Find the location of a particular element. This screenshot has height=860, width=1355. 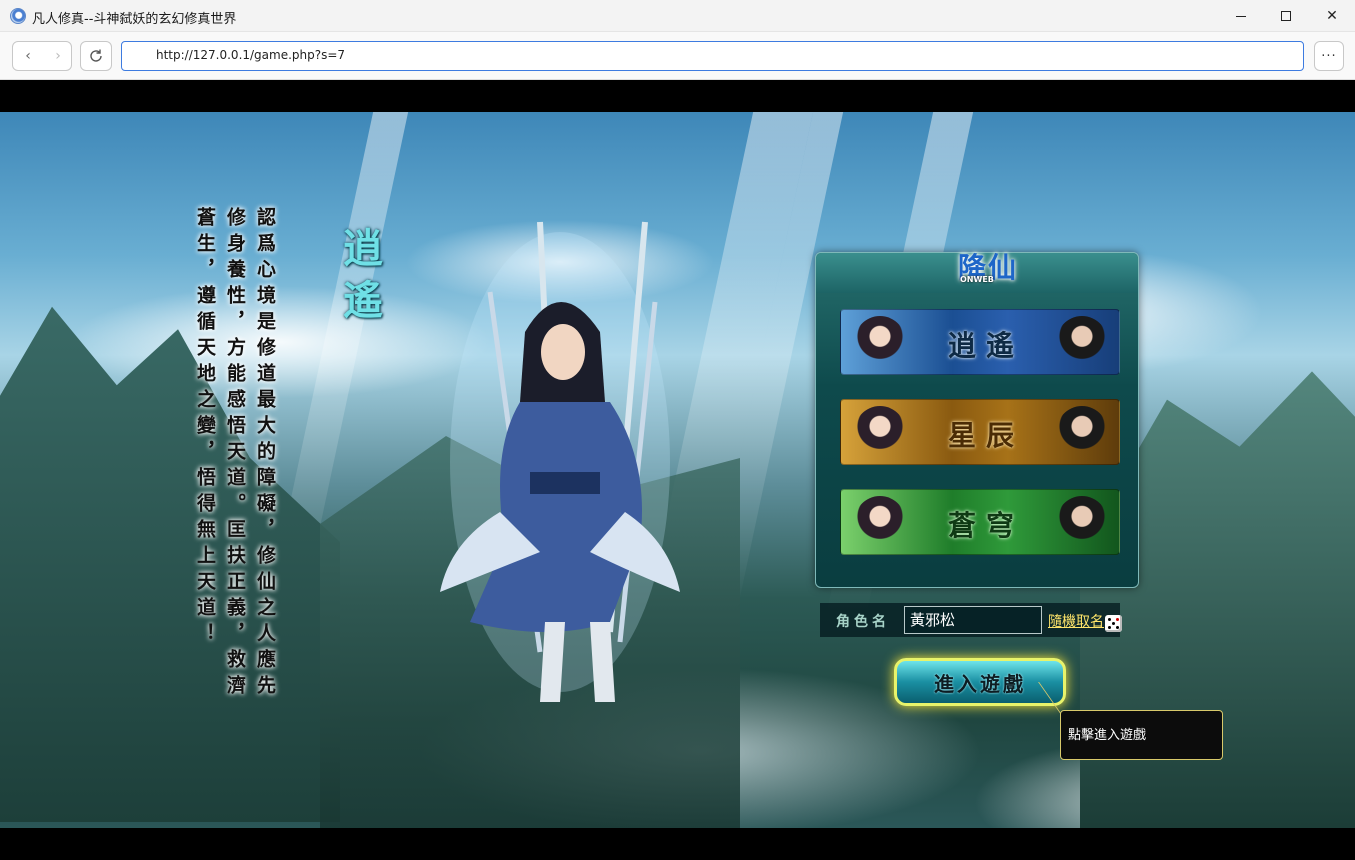

minimize-button is located at coordinates (1241, 16).